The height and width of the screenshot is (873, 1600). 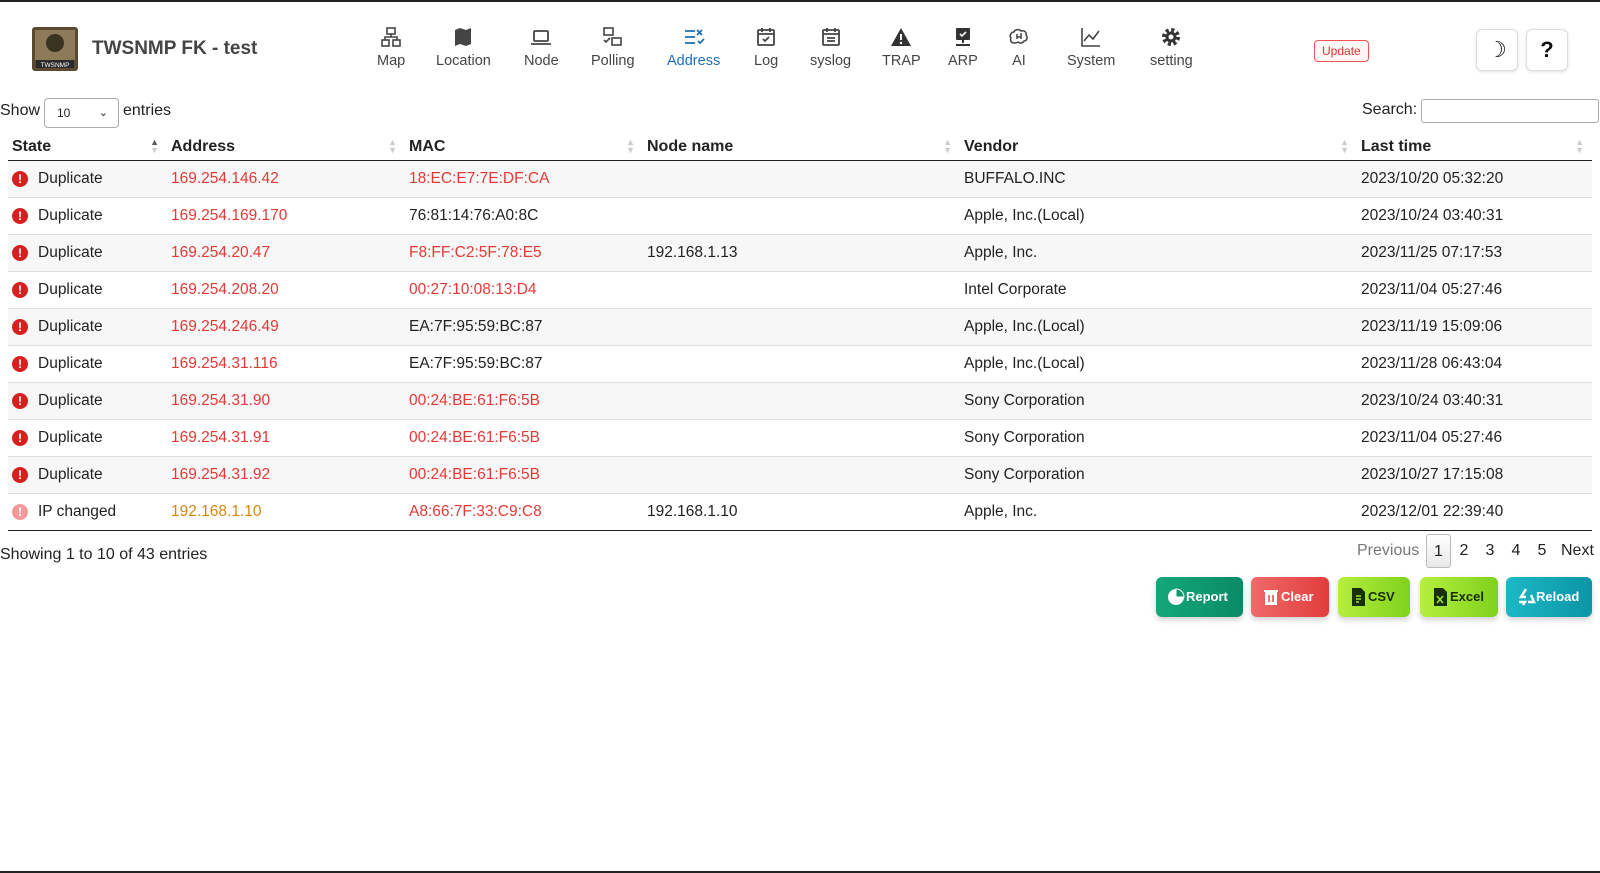 I want to click on excel-button: Excel, so click(x=1459, y=597).